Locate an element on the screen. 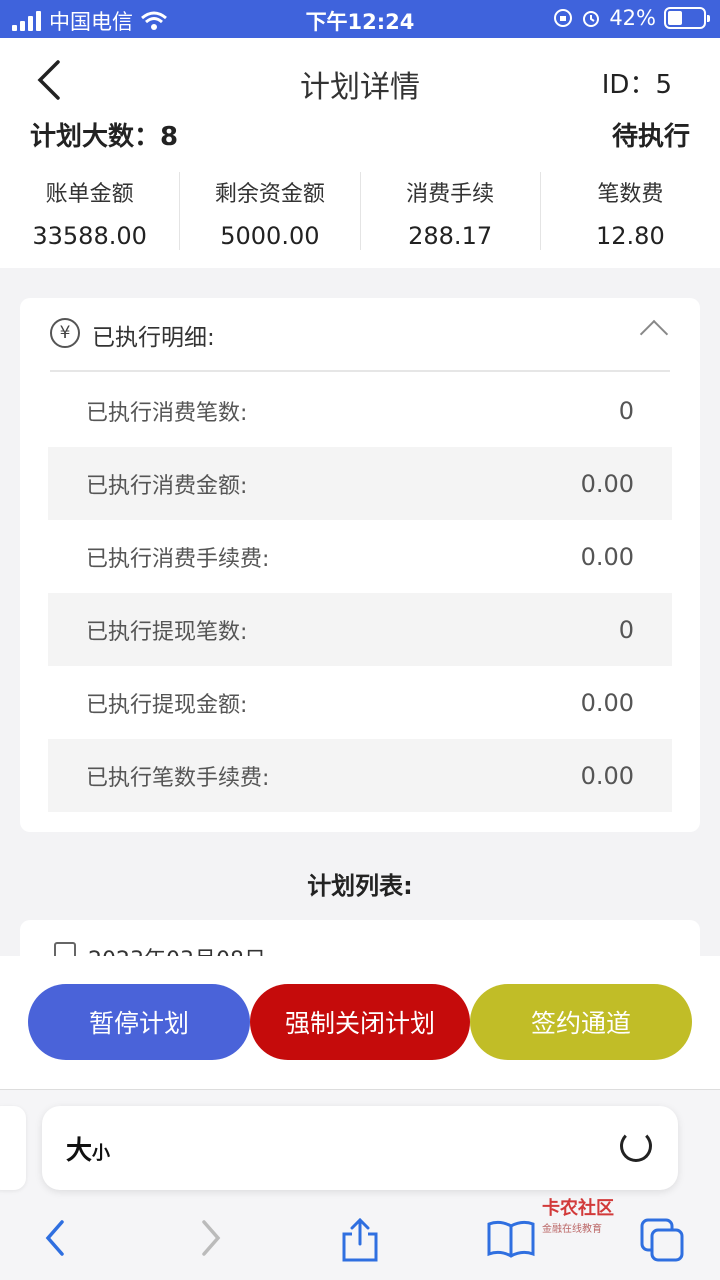 This screenshot has height=1280, width=720. nav-header: 计划详情 ID：5 is located at coordinates (360, 80).